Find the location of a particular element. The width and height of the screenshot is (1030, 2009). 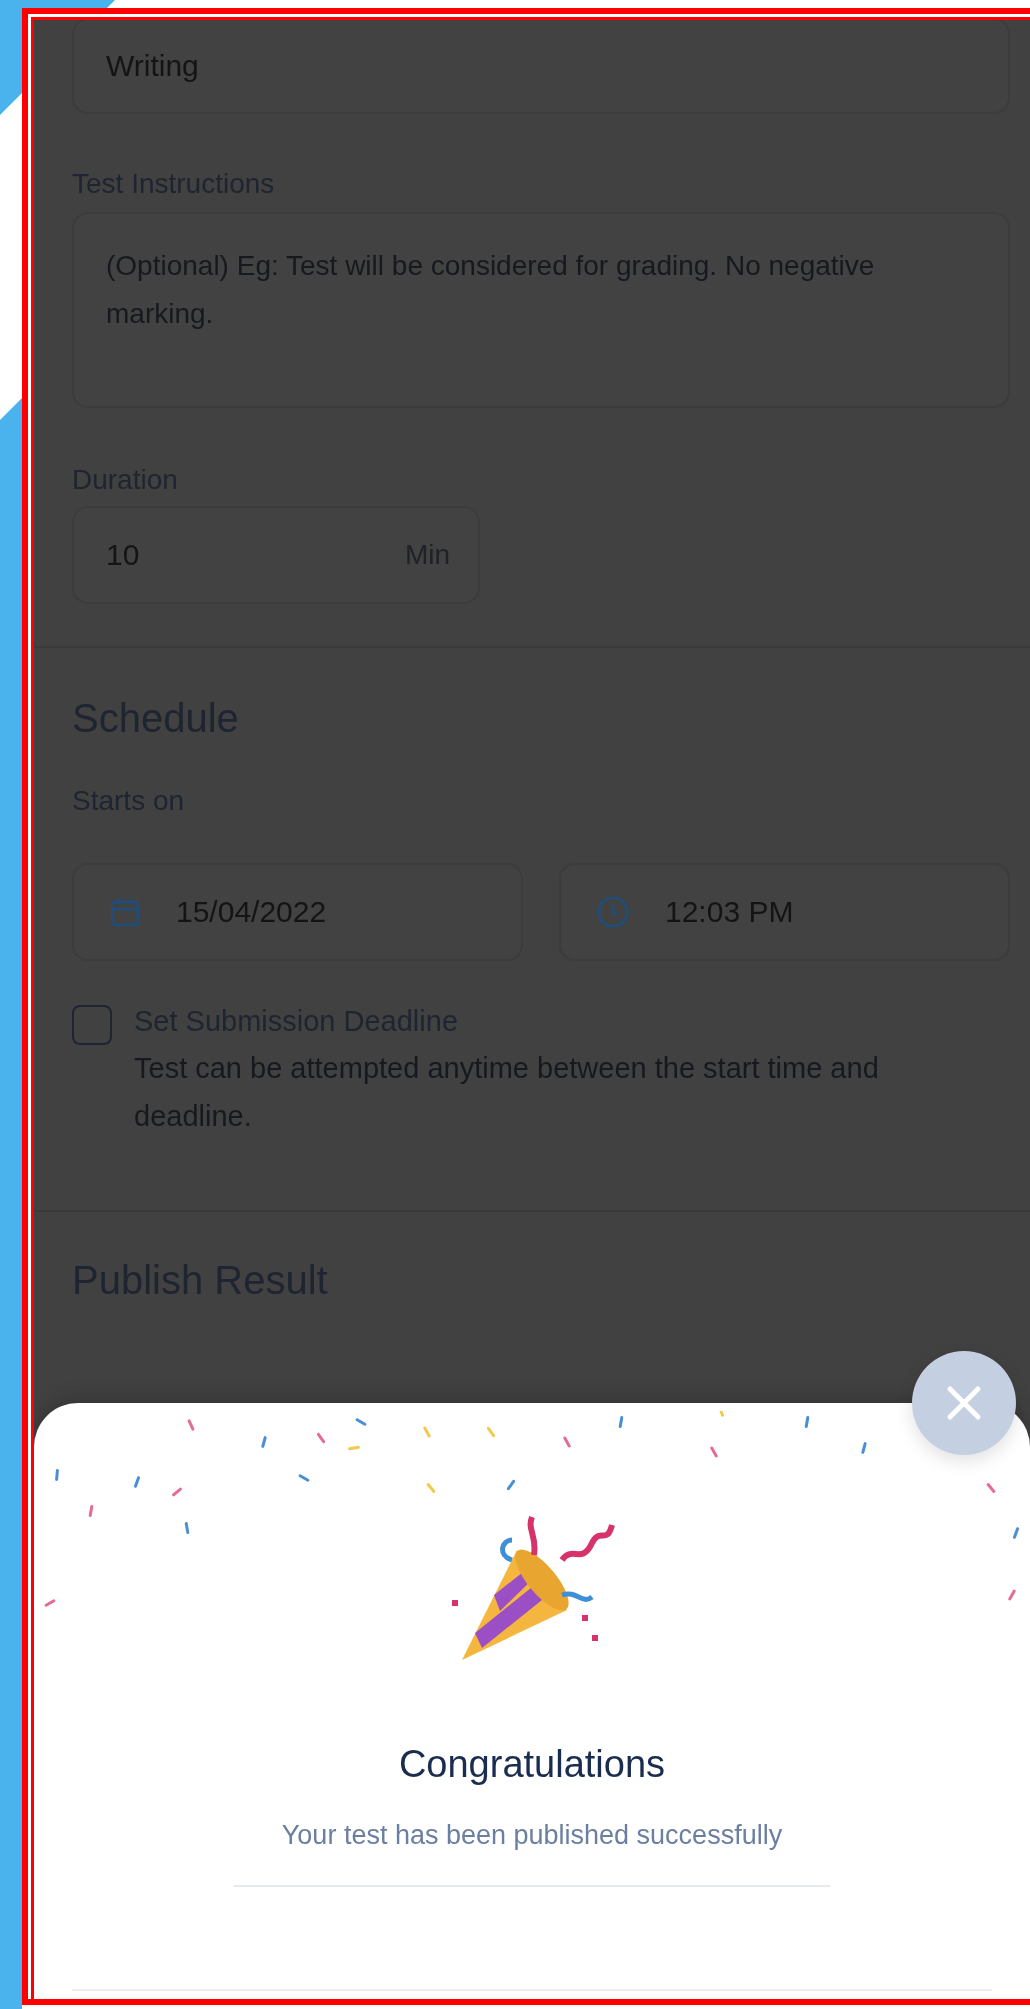

success-message: Your test has been published successfully is located at coordinates (532, 1835).